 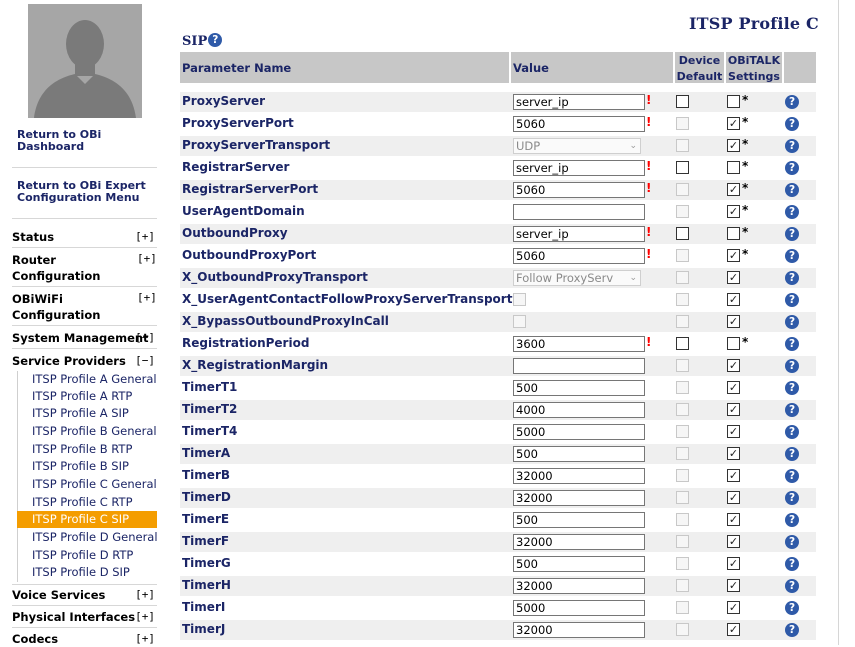 What do you see at coordinates (579, 410) in the screenshot?
I see `value-input: 4000` at bounding box center [579, 410].